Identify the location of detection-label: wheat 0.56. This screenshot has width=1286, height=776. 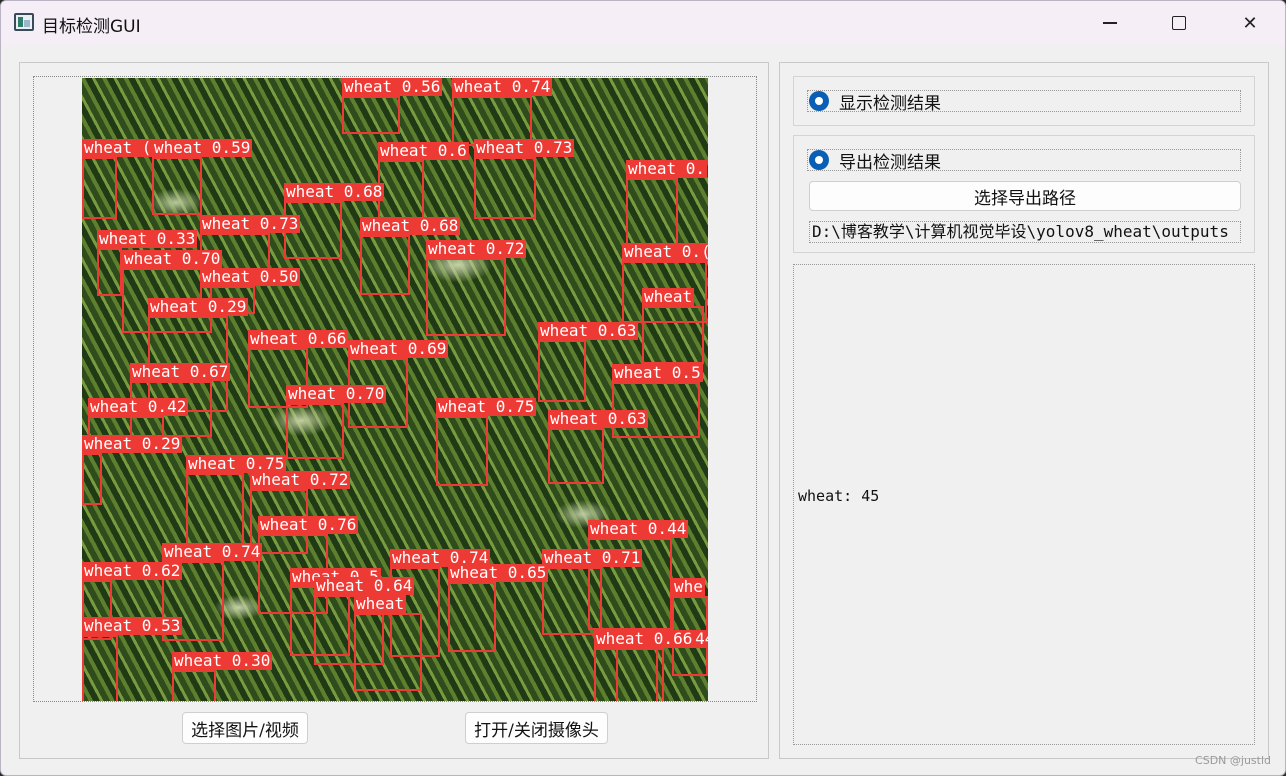
(392, 87).